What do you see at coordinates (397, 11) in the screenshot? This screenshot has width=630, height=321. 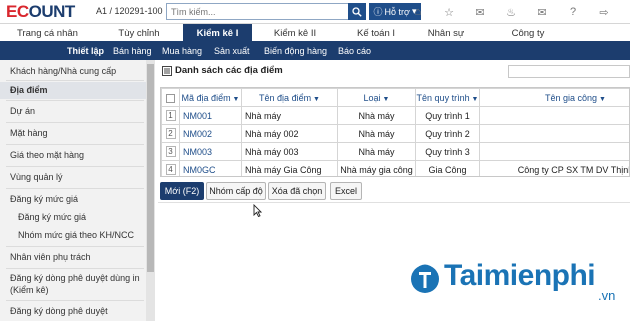 I see `help-label: Hỗ trợ` at bounding box center [397, 11].